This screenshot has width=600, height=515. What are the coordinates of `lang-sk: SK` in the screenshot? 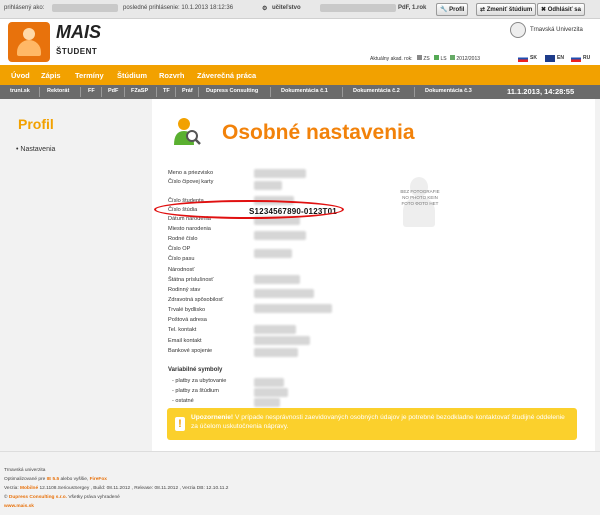 It's located at (533, 58).